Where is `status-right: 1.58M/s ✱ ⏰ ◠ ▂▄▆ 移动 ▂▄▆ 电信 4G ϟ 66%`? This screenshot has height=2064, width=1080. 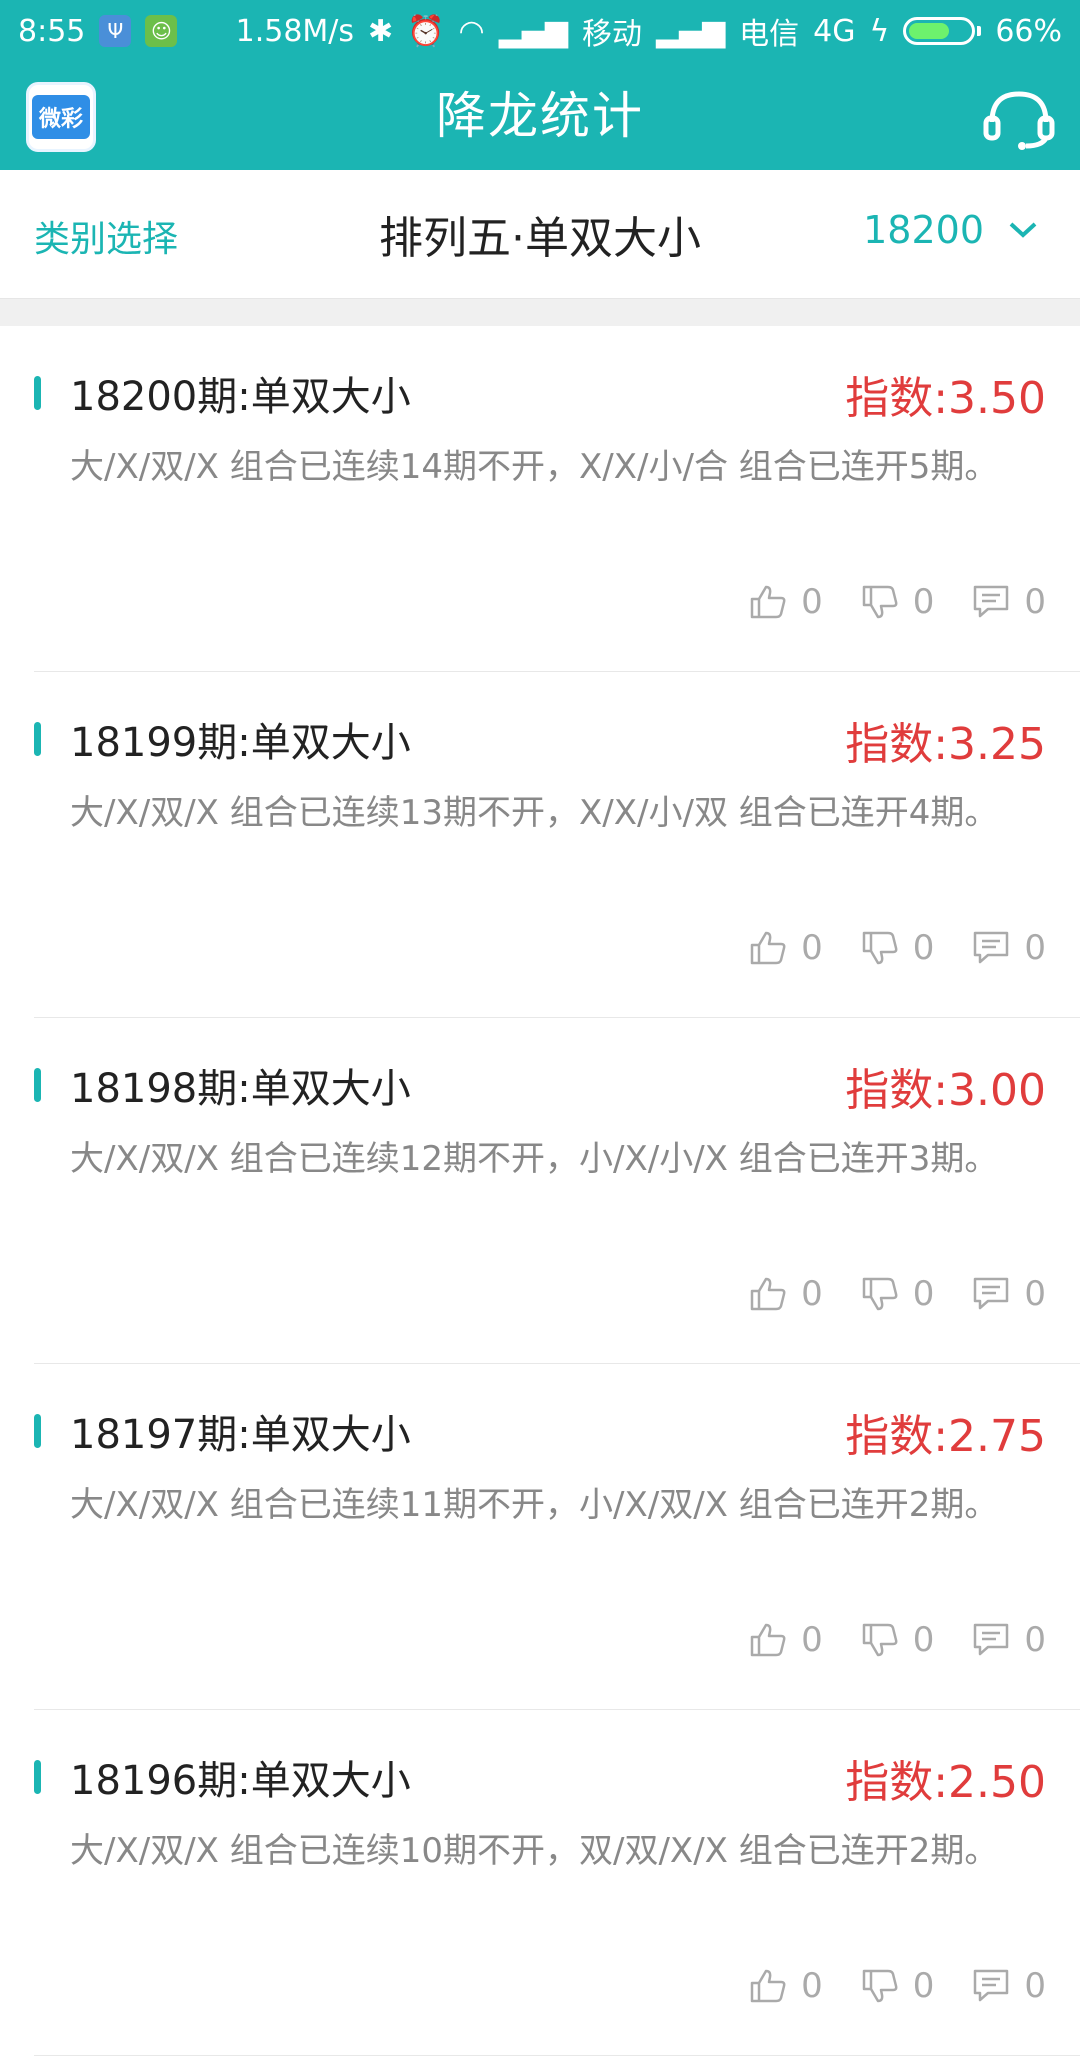 status-right: 1.58M/s ✱ ⏰ ◠ ▂▄▆ 移动 ▂▄▆ 电信 4G ϟ 66% is located at coordinates (649, 31).